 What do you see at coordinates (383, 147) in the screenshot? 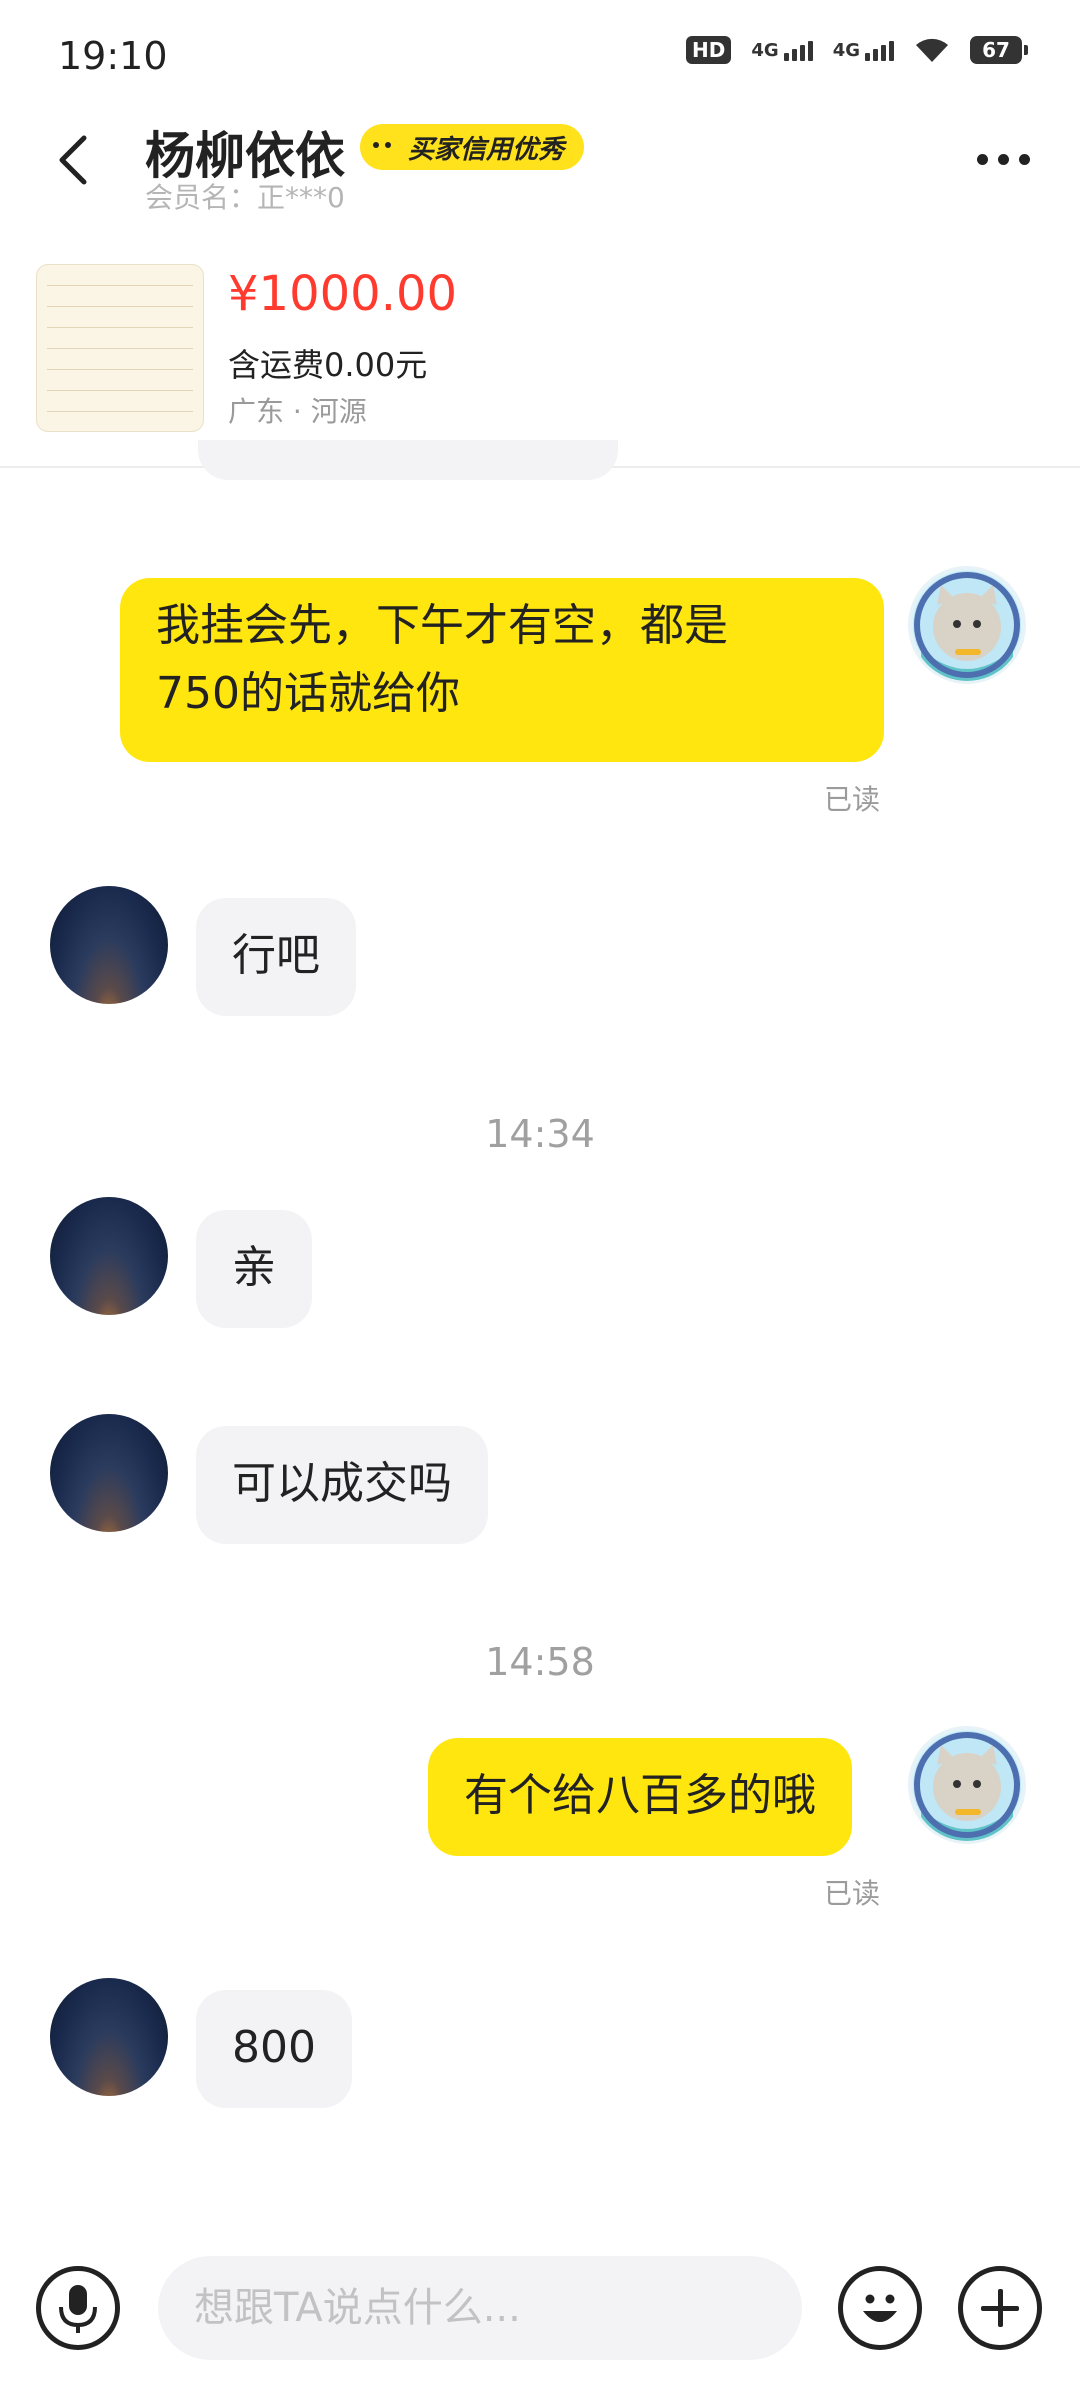
I see `credit-face-icon` at bounding box center [383, 147].